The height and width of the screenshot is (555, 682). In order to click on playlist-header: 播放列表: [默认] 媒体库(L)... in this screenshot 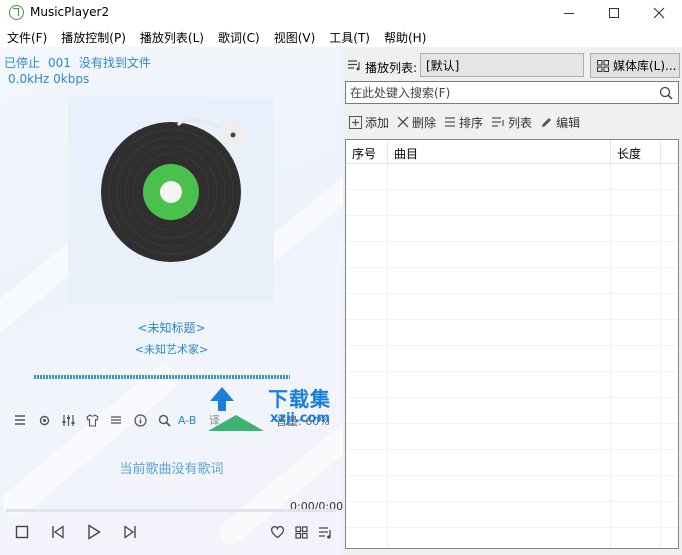, I will do `click(512, 65)`.